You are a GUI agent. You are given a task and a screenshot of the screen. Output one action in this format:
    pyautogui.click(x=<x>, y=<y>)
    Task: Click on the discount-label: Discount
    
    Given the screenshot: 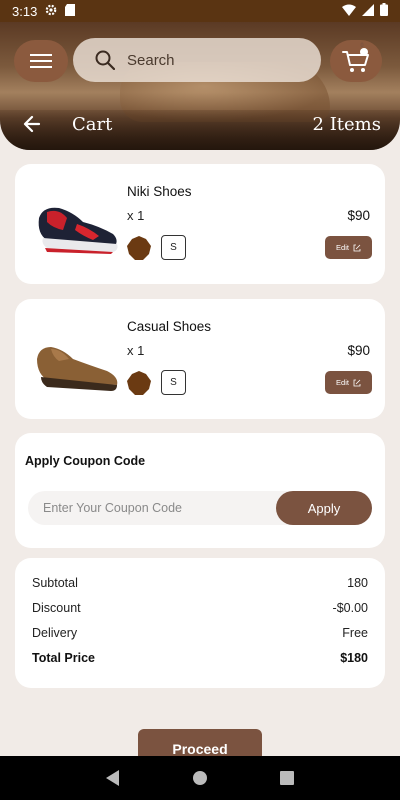 What is the action you would take?
    pyautogui.click(x=56, y=608)
    